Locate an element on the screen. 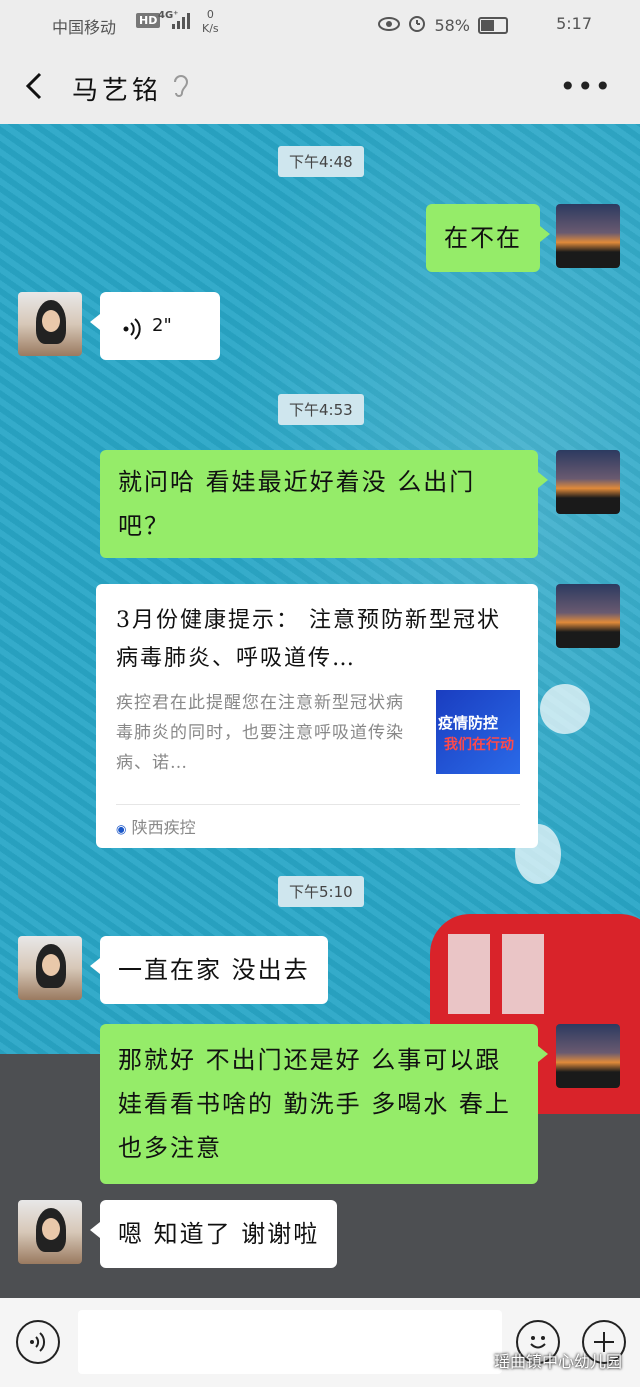 Image resolution: width=640 pixels, height=1387 pixels. contact-name: 马艺铭 is located at coordinates (117, 91).